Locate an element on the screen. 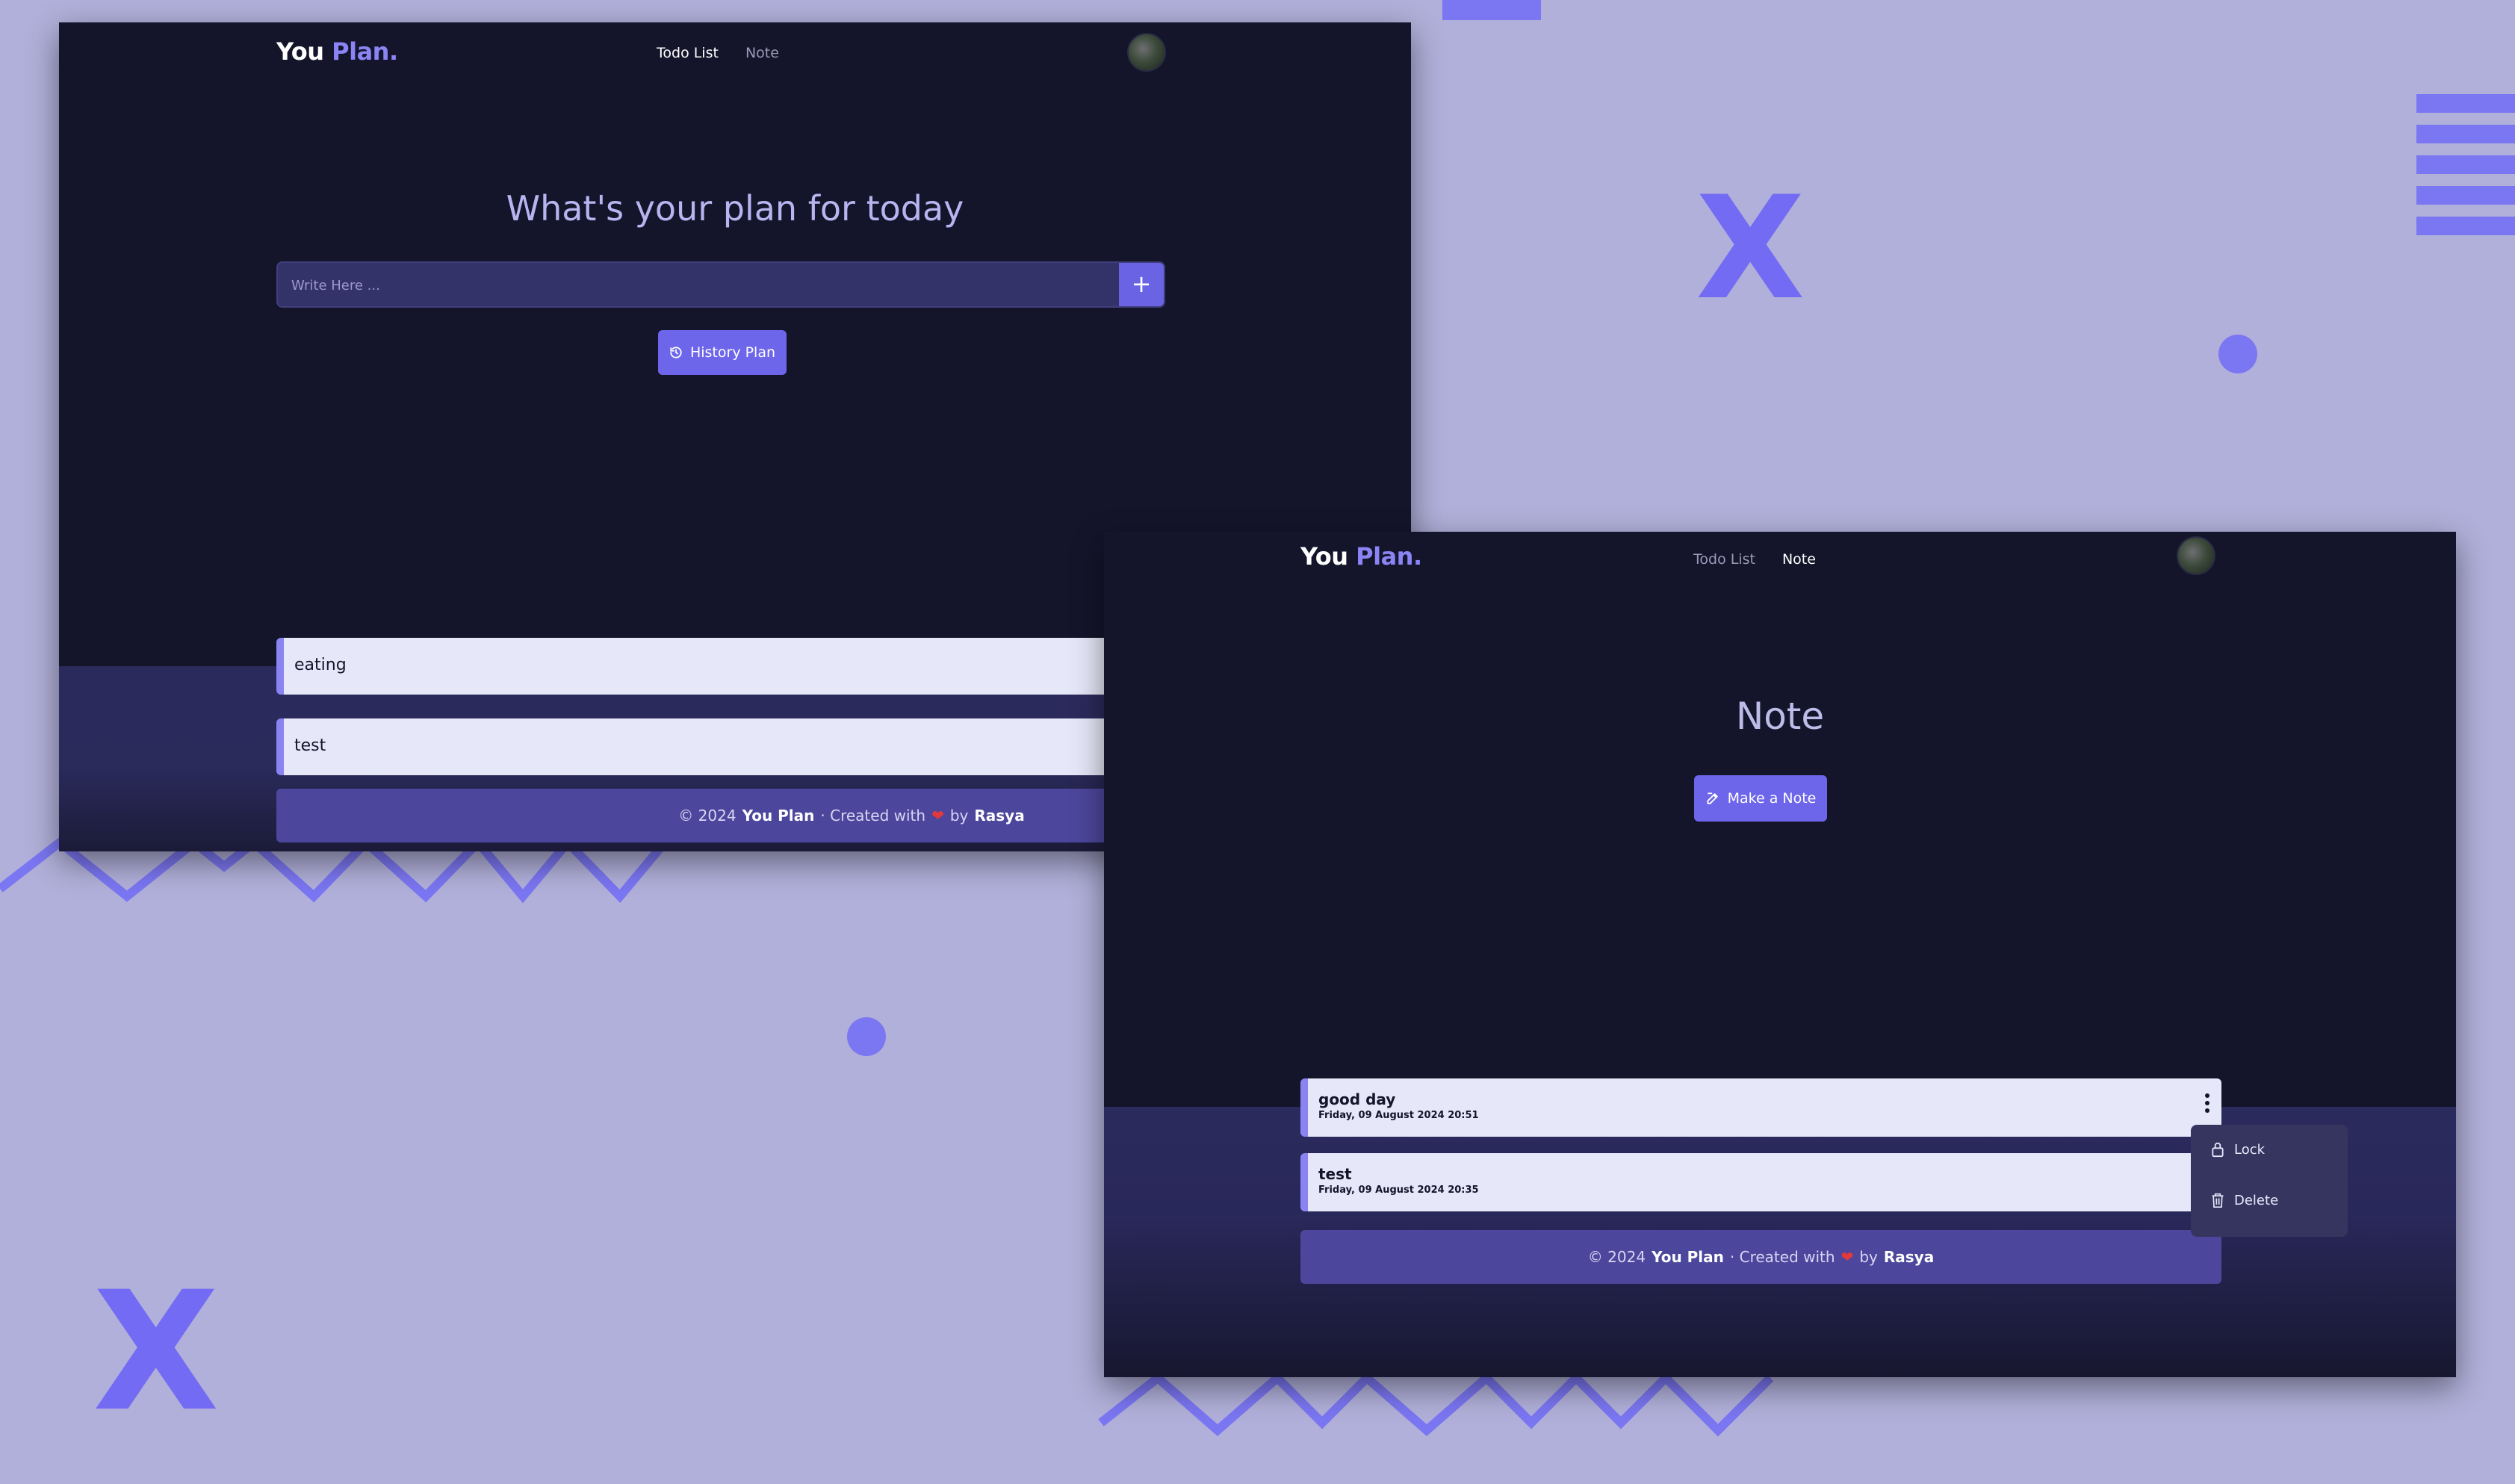 The width and height of the screenshot is (2515, 1484). note-options-menu: Lock Delete is located at coordinates (2269, 1181).